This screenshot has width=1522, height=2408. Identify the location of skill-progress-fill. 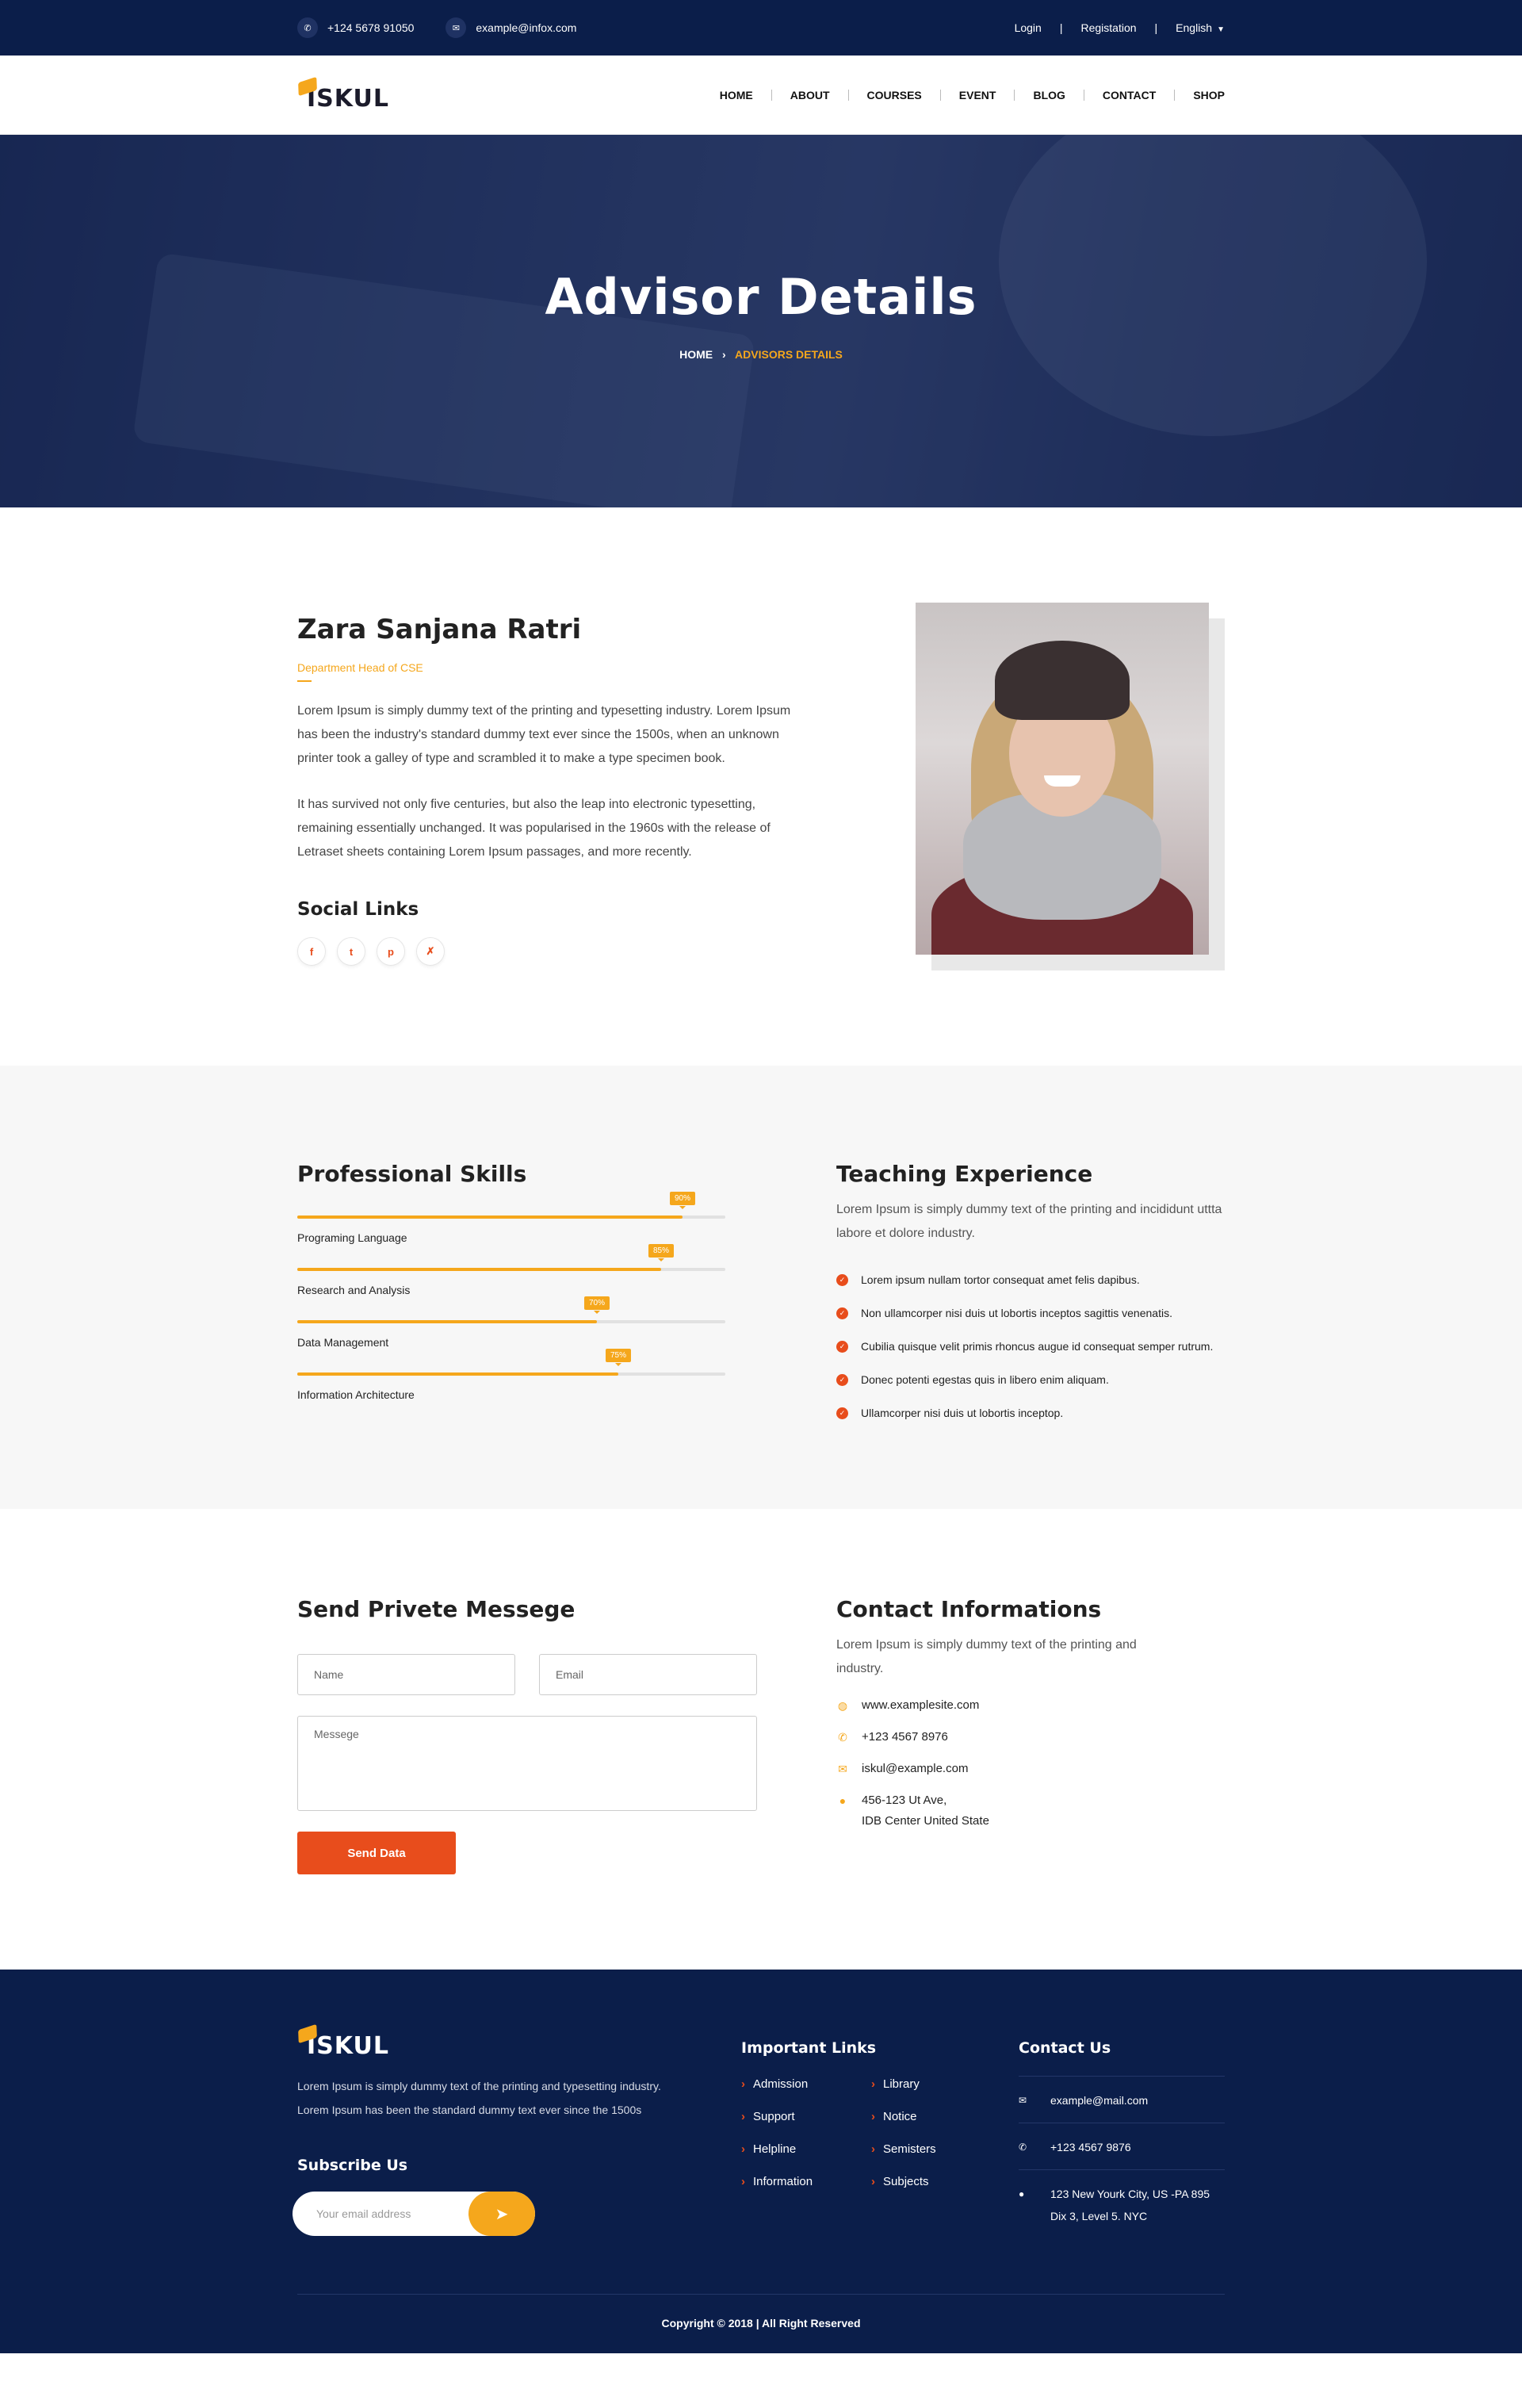
(458, 1374).